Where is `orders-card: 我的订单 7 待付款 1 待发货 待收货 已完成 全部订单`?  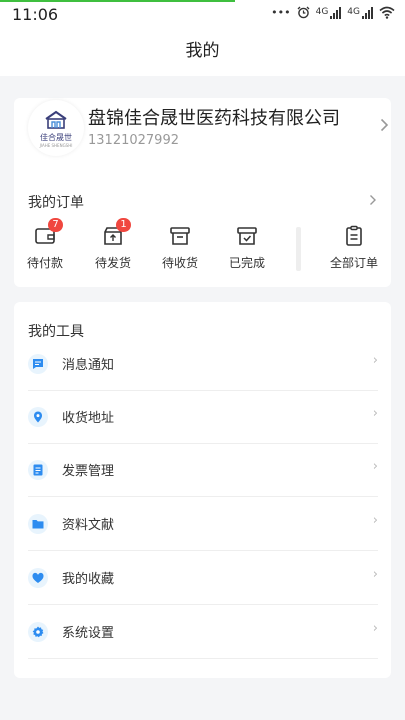
orders-card: 我的订单 7 待付款 1 待发货 待收货 已完成 全部订单 is located at coordinates (202, 231).